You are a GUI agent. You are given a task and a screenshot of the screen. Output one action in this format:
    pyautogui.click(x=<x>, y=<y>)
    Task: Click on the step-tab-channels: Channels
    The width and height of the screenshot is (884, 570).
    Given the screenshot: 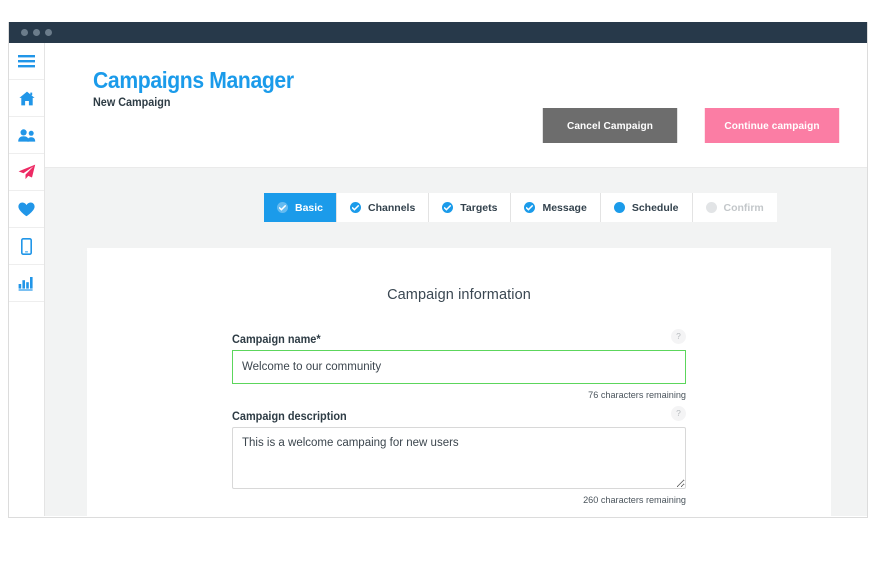 What is the action you would take?
    pyautogui.click(x=383, y=207)
    